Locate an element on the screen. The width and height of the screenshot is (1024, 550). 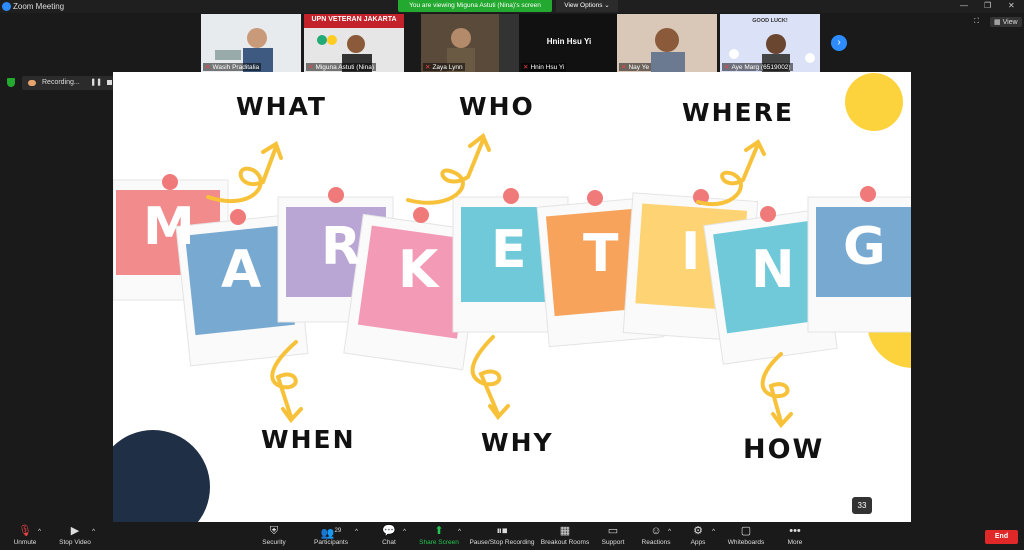
unmute-label: Unmute is located at coordinates (25, 542).